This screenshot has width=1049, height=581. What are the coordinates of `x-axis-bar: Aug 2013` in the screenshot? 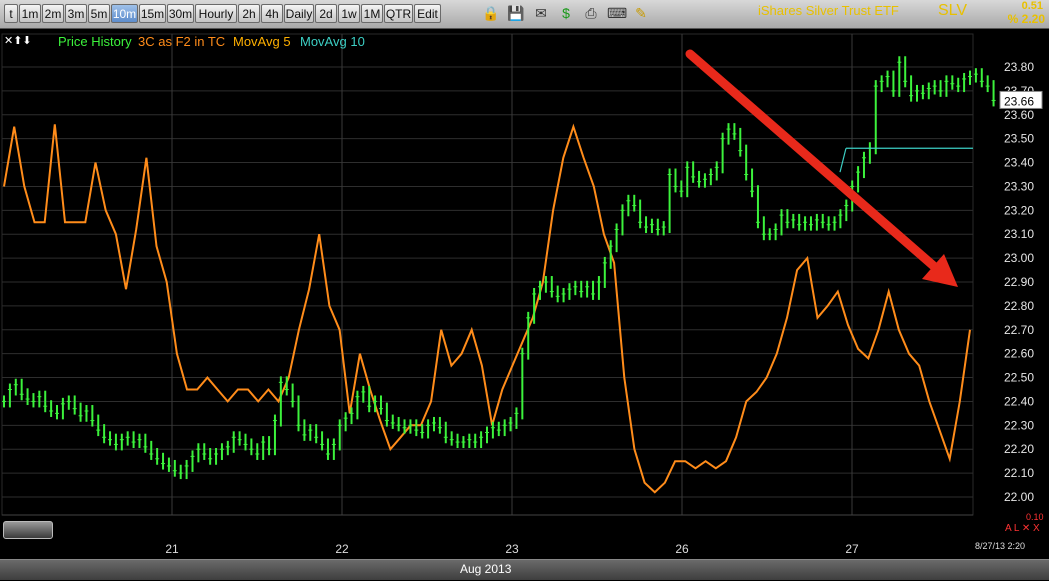 It's located at (524, 569).